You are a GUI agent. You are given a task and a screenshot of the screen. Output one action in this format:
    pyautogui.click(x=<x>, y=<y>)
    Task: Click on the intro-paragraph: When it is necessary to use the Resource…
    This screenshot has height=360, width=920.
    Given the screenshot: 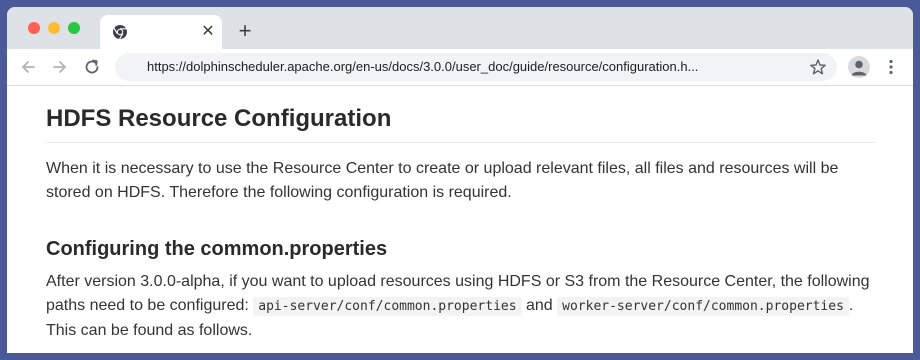 What is the action you would take?
    pyautogui.click(x=442, y=180)
    